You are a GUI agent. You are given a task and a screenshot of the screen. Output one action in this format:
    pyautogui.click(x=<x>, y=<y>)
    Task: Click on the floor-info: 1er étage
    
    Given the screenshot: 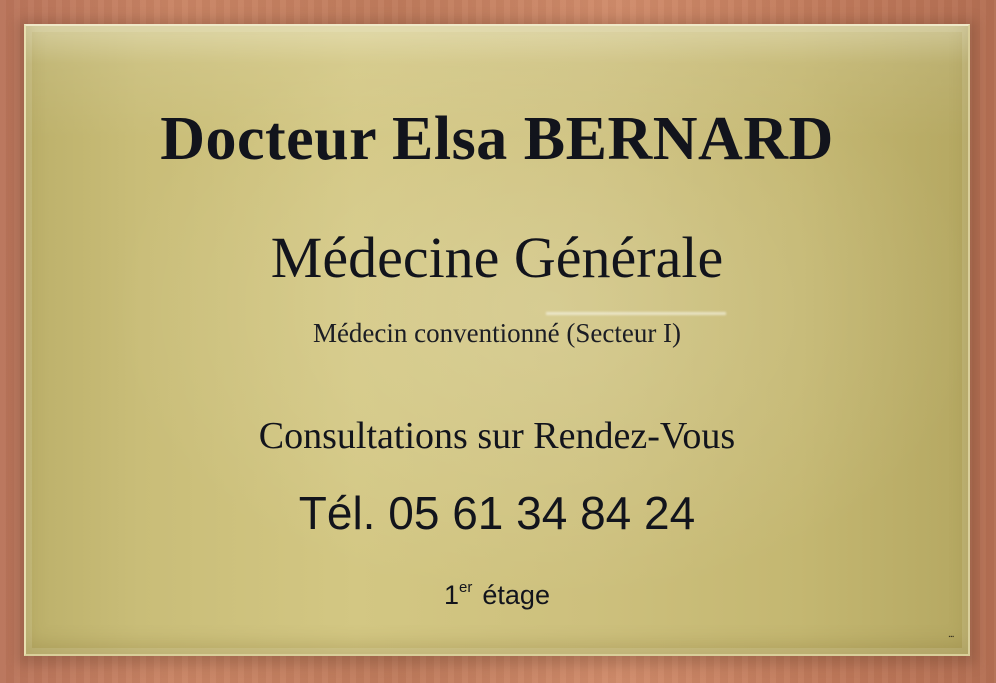 What is the action you would take?
    pyautogui.click(x=497, y=595)
    